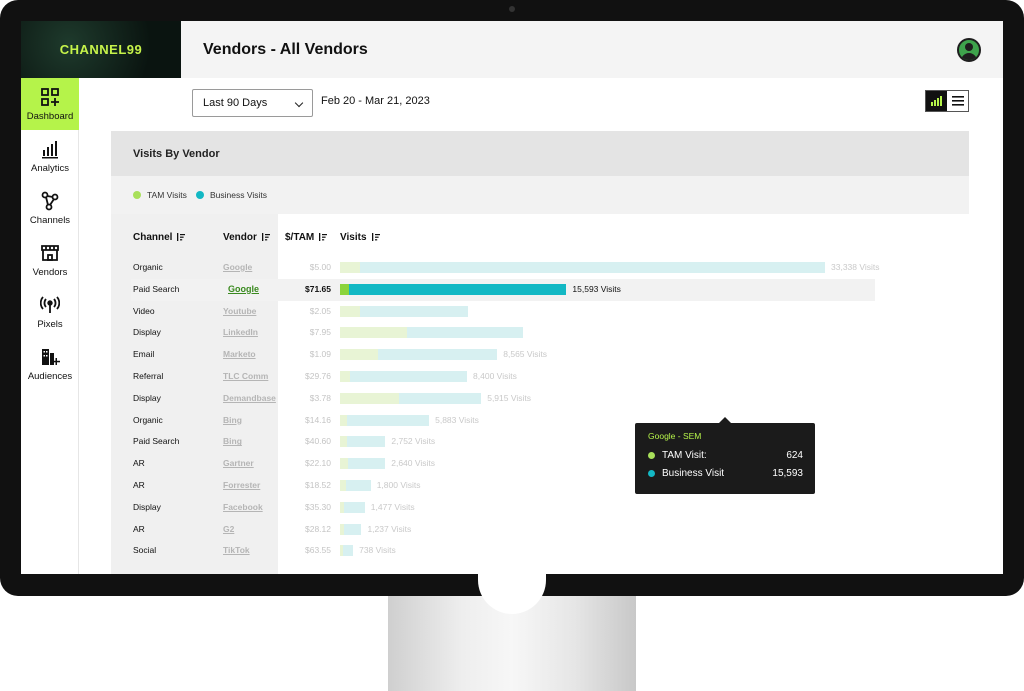 This screenshot has height=691, width=1024. I want to click on tooltip-row-tam: TAM Visit: 624, so click(725, 455).